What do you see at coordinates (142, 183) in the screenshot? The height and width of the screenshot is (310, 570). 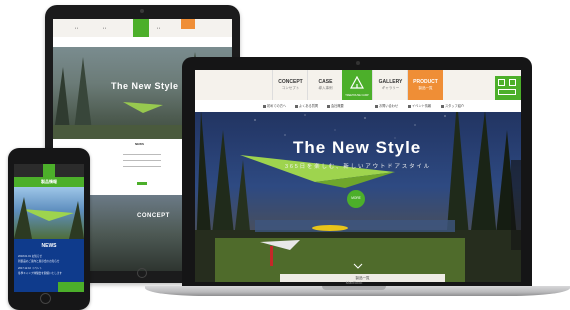 I see `tablet-news-button` at bounding box center [142, 183].